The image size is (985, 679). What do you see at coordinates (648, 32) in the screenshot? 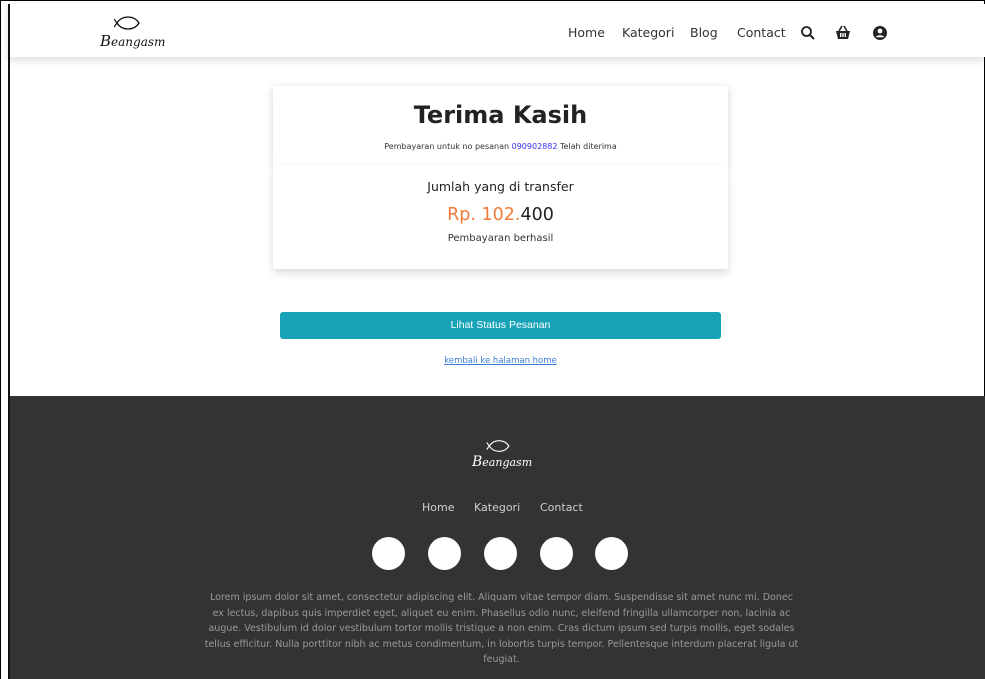
I see `nav-kategori: Kategori` at bounding box center [648, 32].